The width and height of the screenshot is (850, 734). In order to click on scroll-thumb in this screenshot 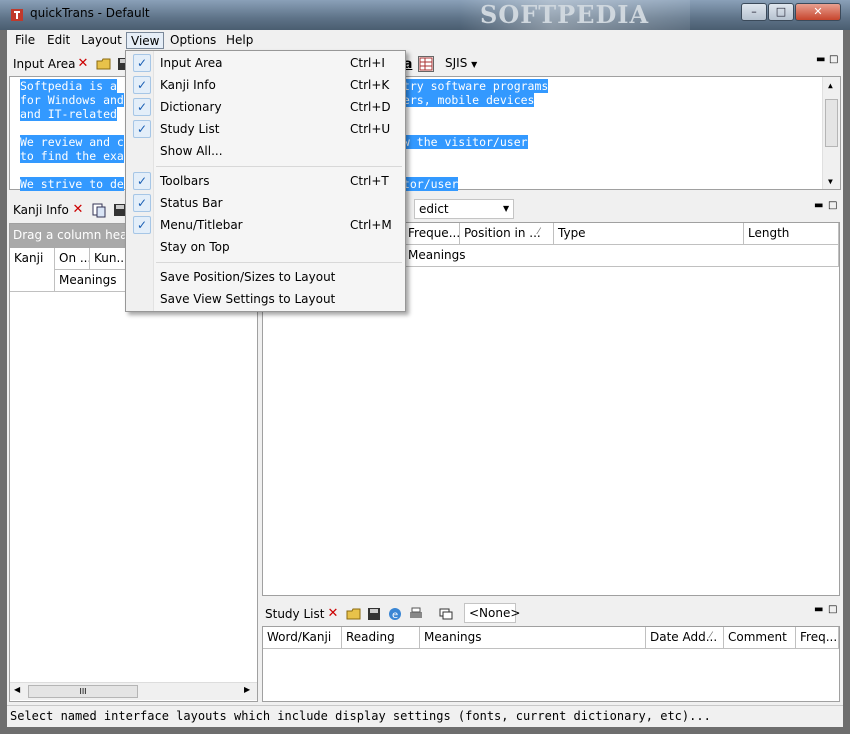, I will do `click(831, 123)`.